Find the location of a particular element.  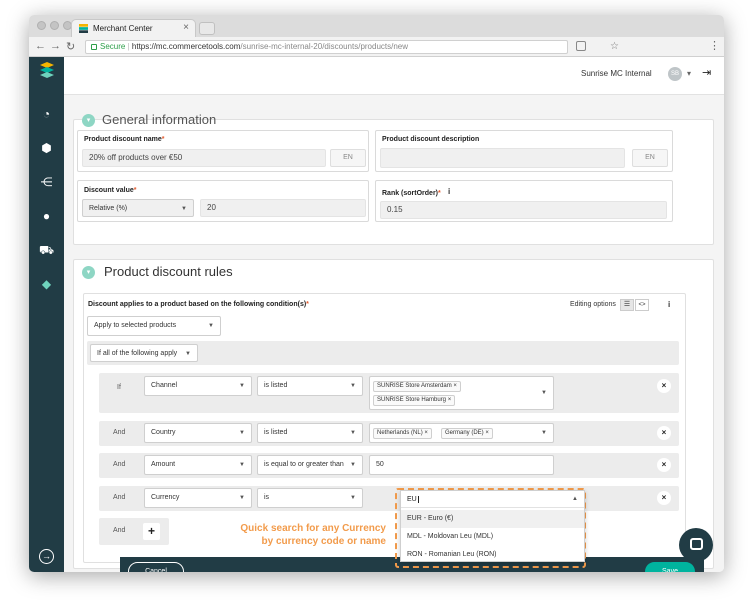

new-tab-button is located at coordinates (207, 28).